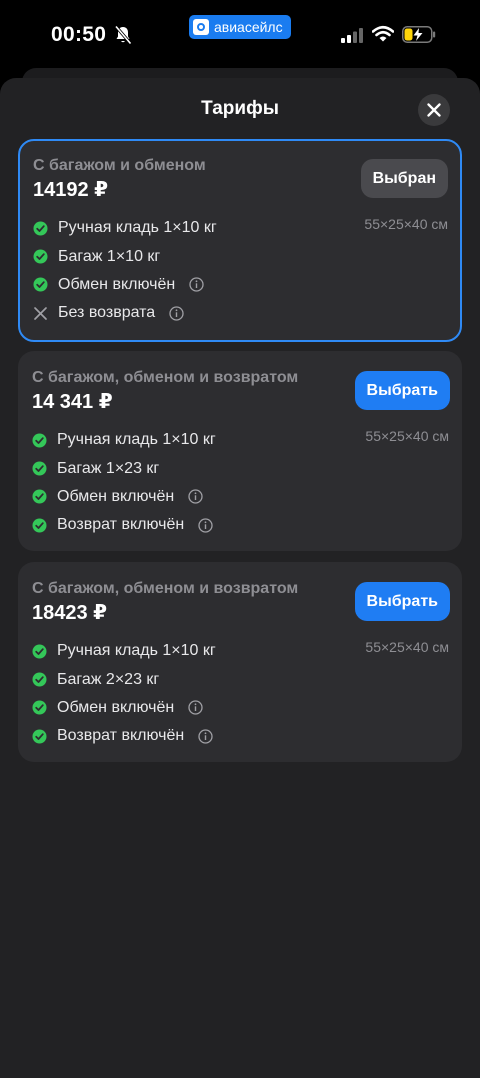  I want to click on feature-label: Багаж 1×23 кг, so click(108, 468).